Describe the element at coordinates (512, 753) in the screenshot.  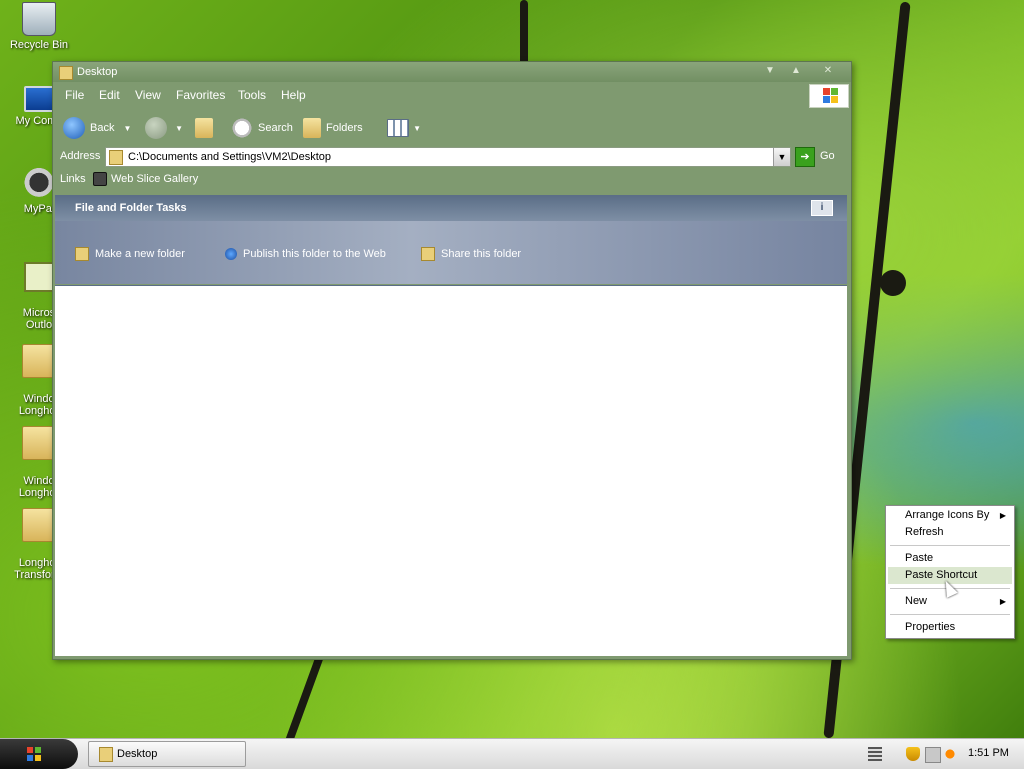
I see `taskbar: Desktop 1:51 PM` at that location.